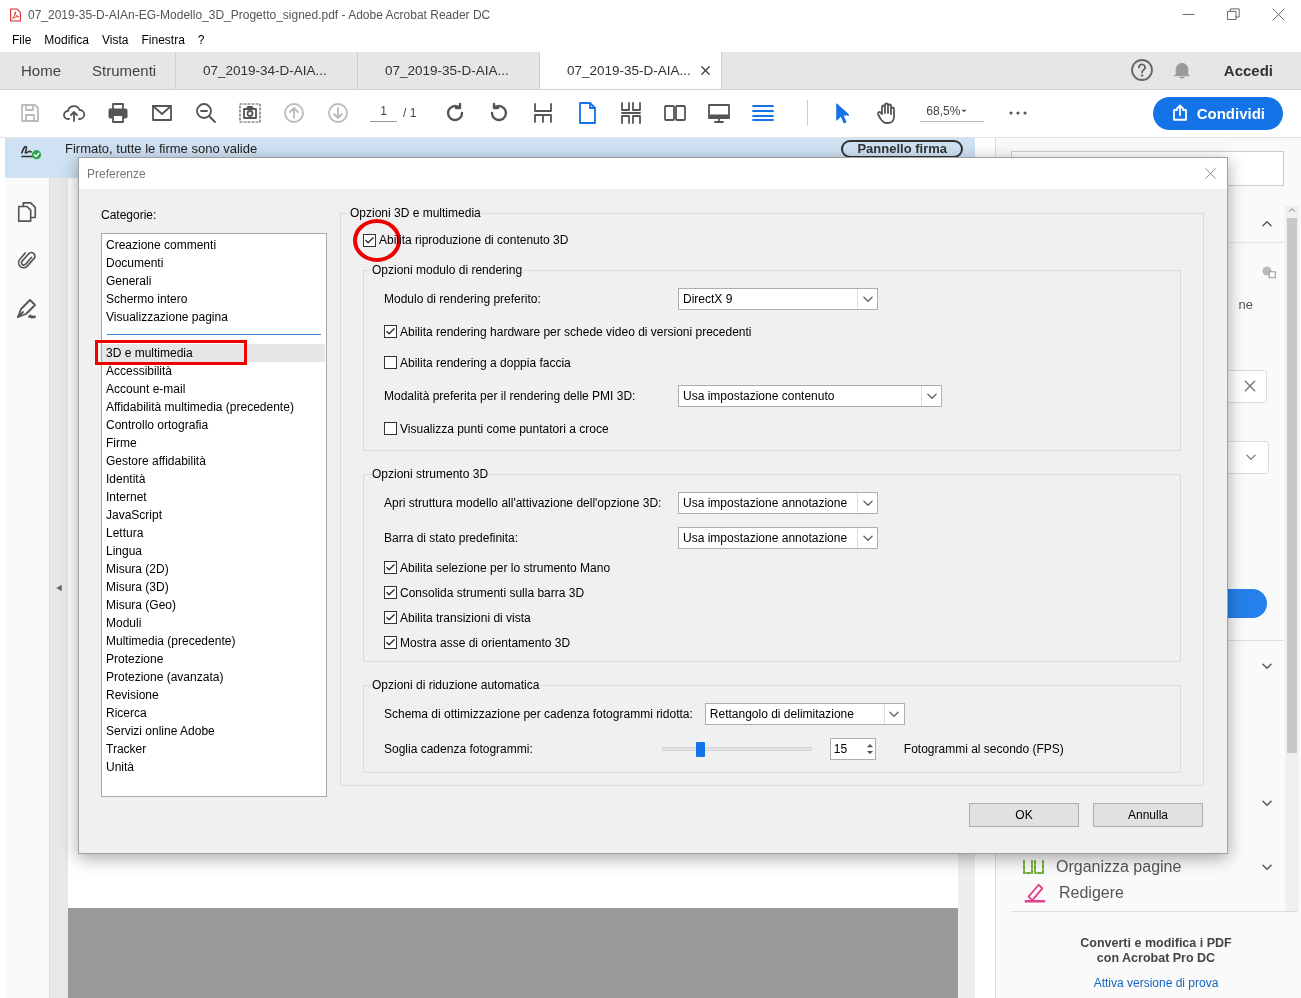 The height and width of the screenshot is (998, 1301). Describe the element at coordinates (213, 245) in the screenshot. I see `category-item: Creazione commenti` at that location.